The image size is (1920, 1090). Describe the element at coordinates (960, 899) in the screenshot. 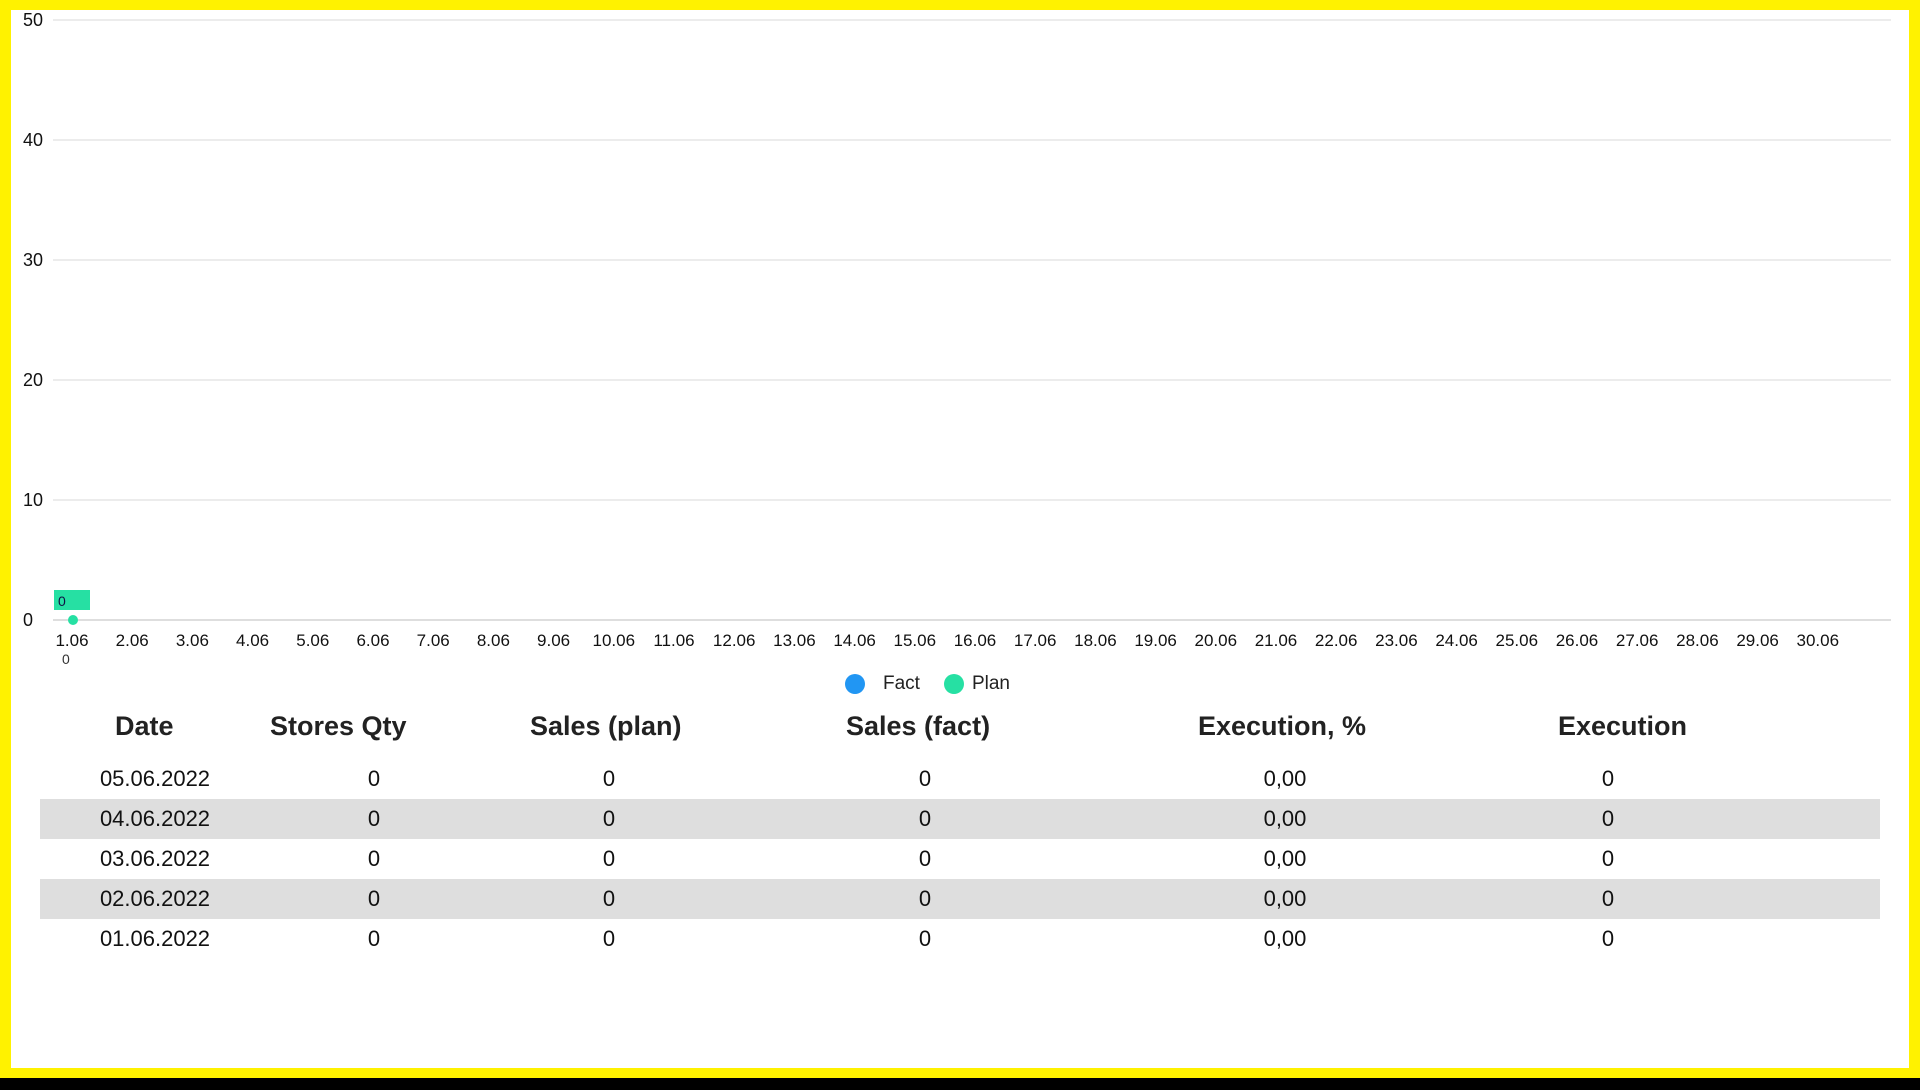

I see `table-row: 02.06.2022 0 0 0 0,00 0` at that location.